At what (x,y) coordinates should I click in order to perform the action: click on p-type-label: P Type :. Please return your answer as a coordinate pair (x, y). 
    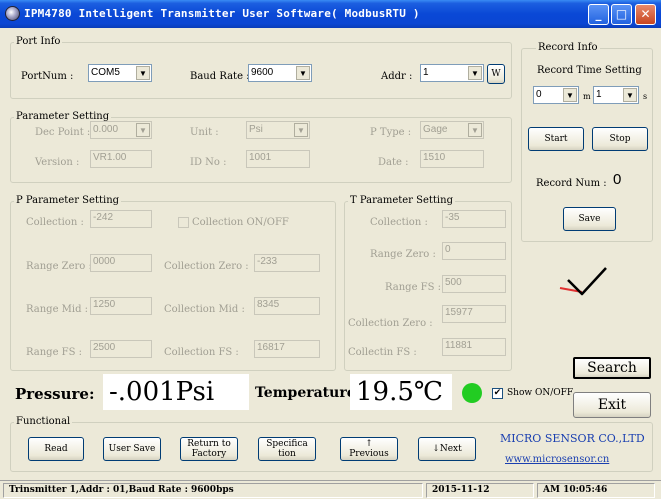
    Looking at the image, I should click on (391, 132).